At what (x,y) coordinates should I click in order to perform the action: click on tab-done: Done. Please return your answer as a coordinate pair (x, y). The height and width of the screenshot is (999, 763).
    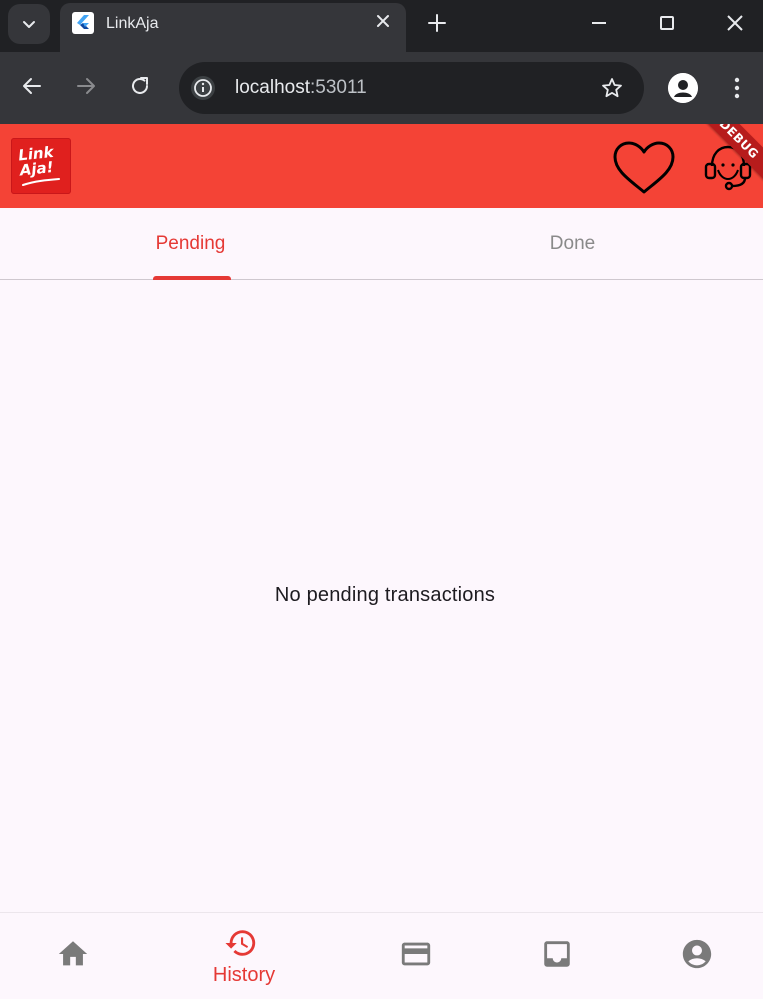
    Looking at the image, I should click on (572, 244).